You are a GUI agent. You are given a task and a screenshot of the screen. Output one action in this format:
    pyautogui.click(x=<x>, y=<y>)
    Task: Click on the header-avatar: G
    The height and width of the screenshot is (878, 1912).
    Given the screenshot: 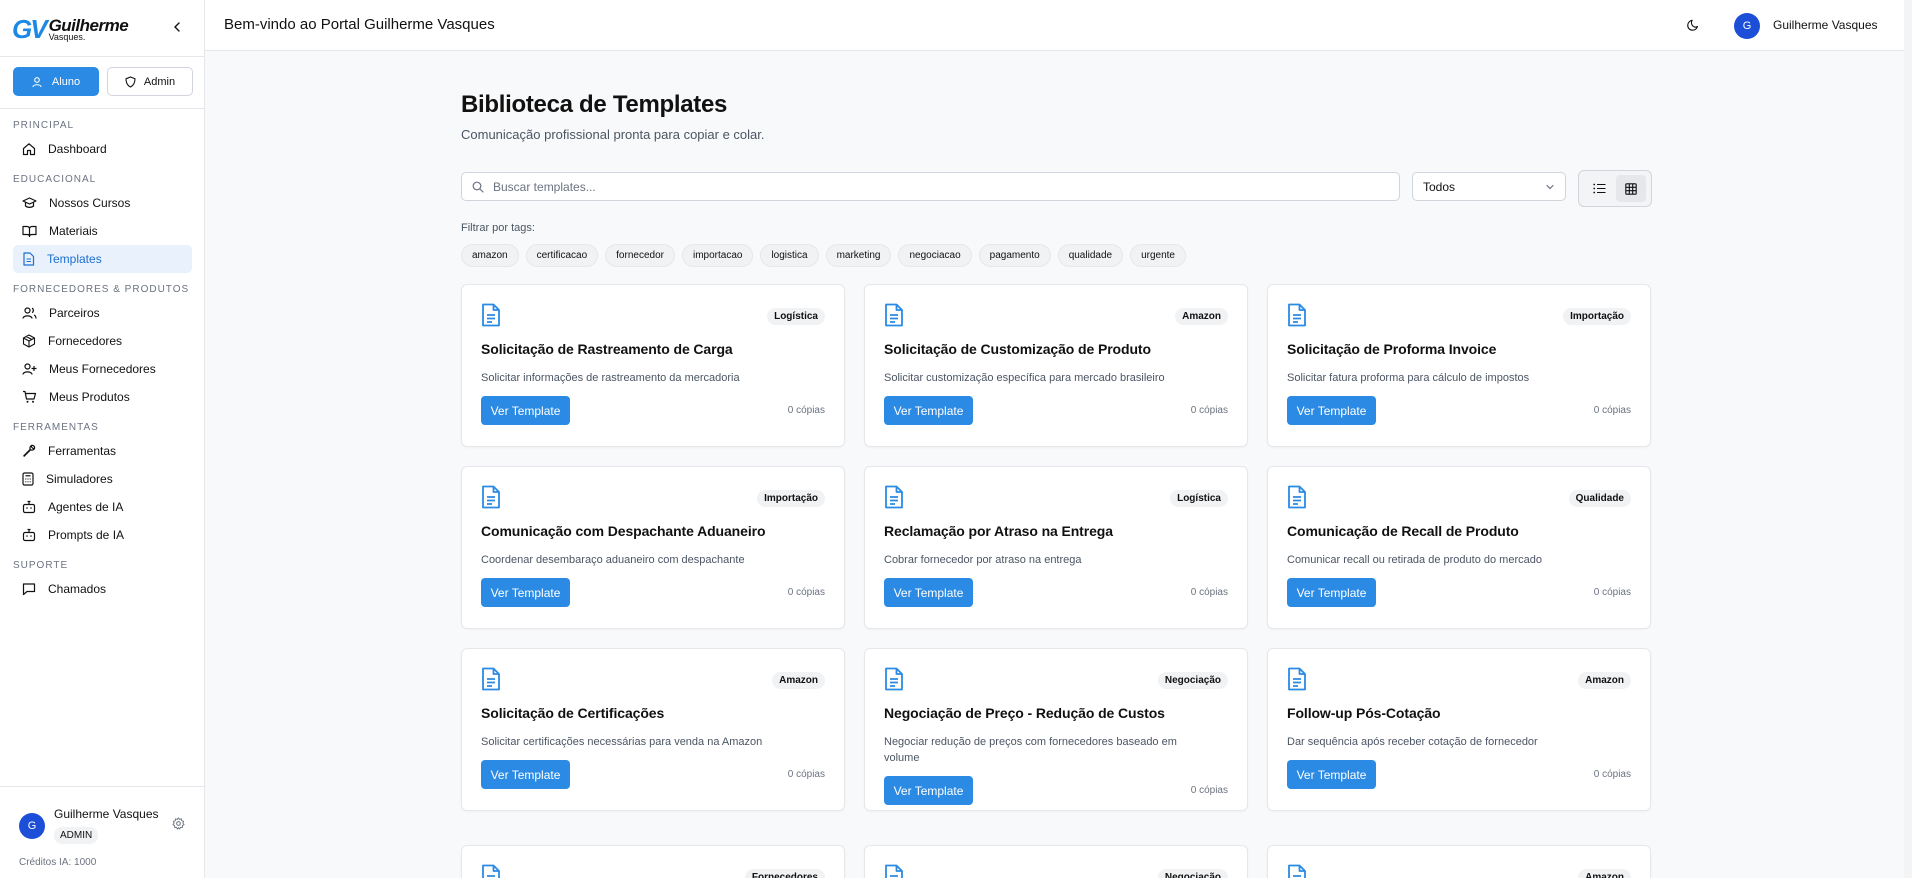 What is the action you would take?
    pyautogui.click(x=1747, y=26)
    